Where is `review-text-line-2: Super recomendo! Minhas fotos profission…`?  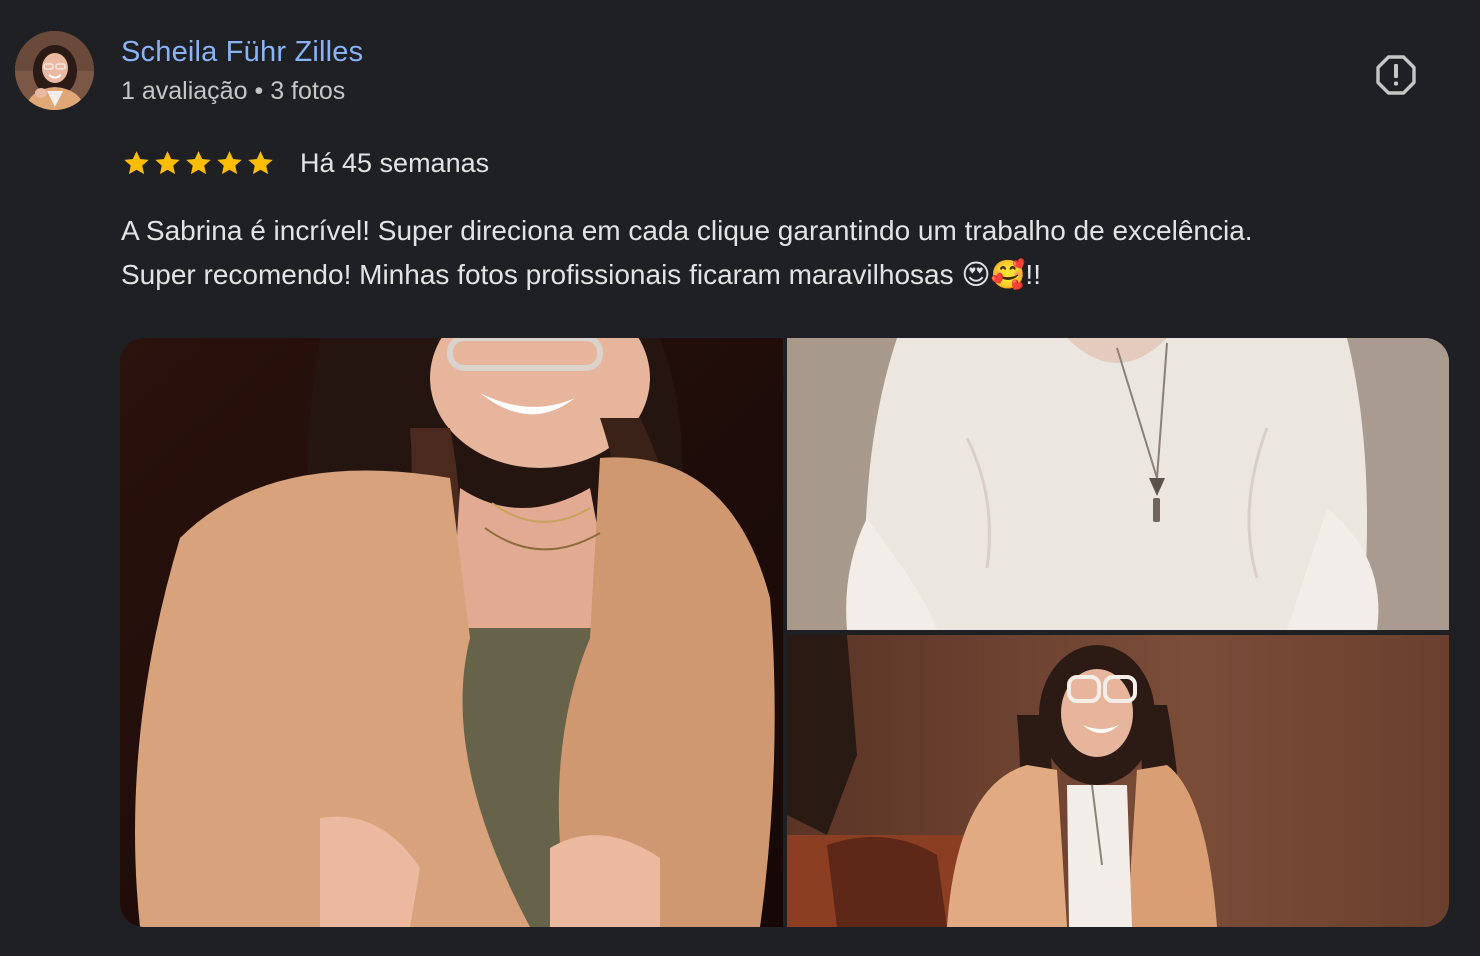 review-text-line-2: Super recomendo! Minhas fotos profission… is located at coordinates (581, 274).